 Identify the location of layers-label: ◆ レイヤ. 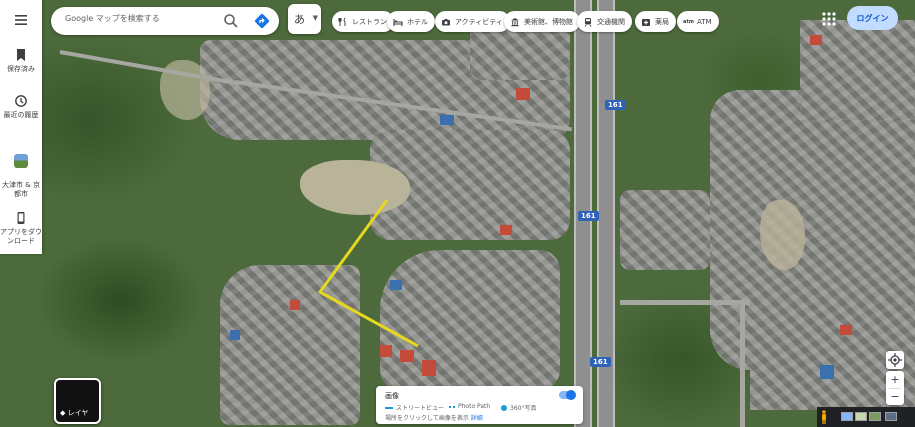
(74, 413).